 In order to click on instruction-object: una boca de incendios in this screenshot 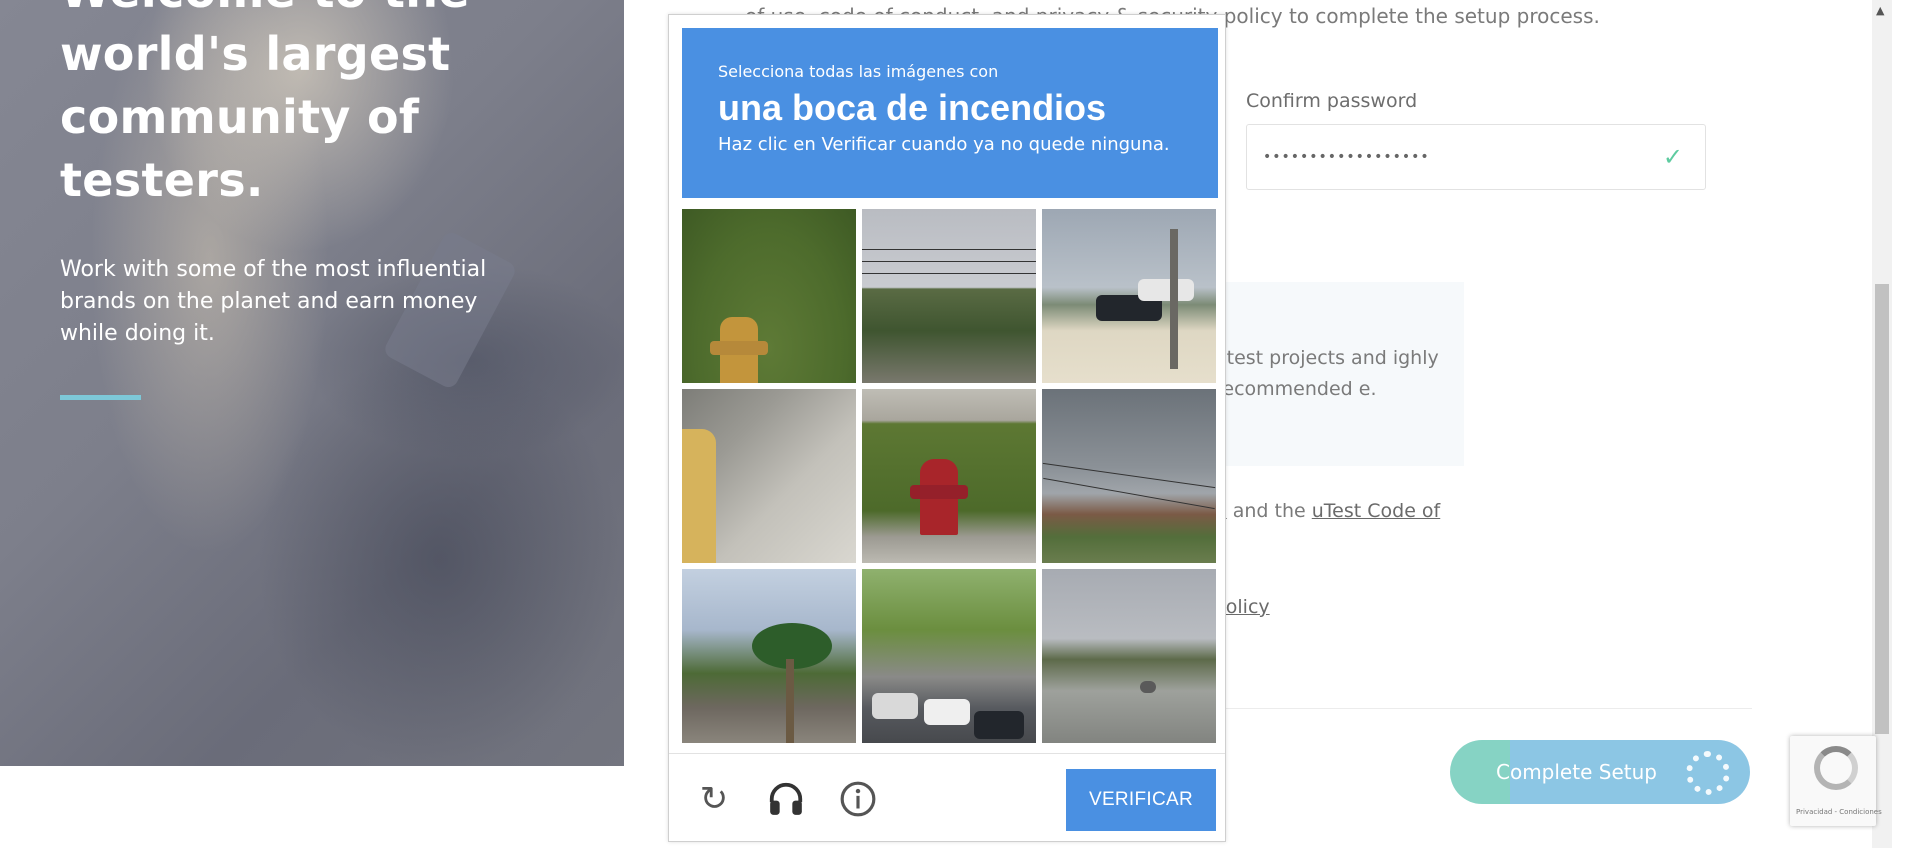, I will do `click(912, 107)`.